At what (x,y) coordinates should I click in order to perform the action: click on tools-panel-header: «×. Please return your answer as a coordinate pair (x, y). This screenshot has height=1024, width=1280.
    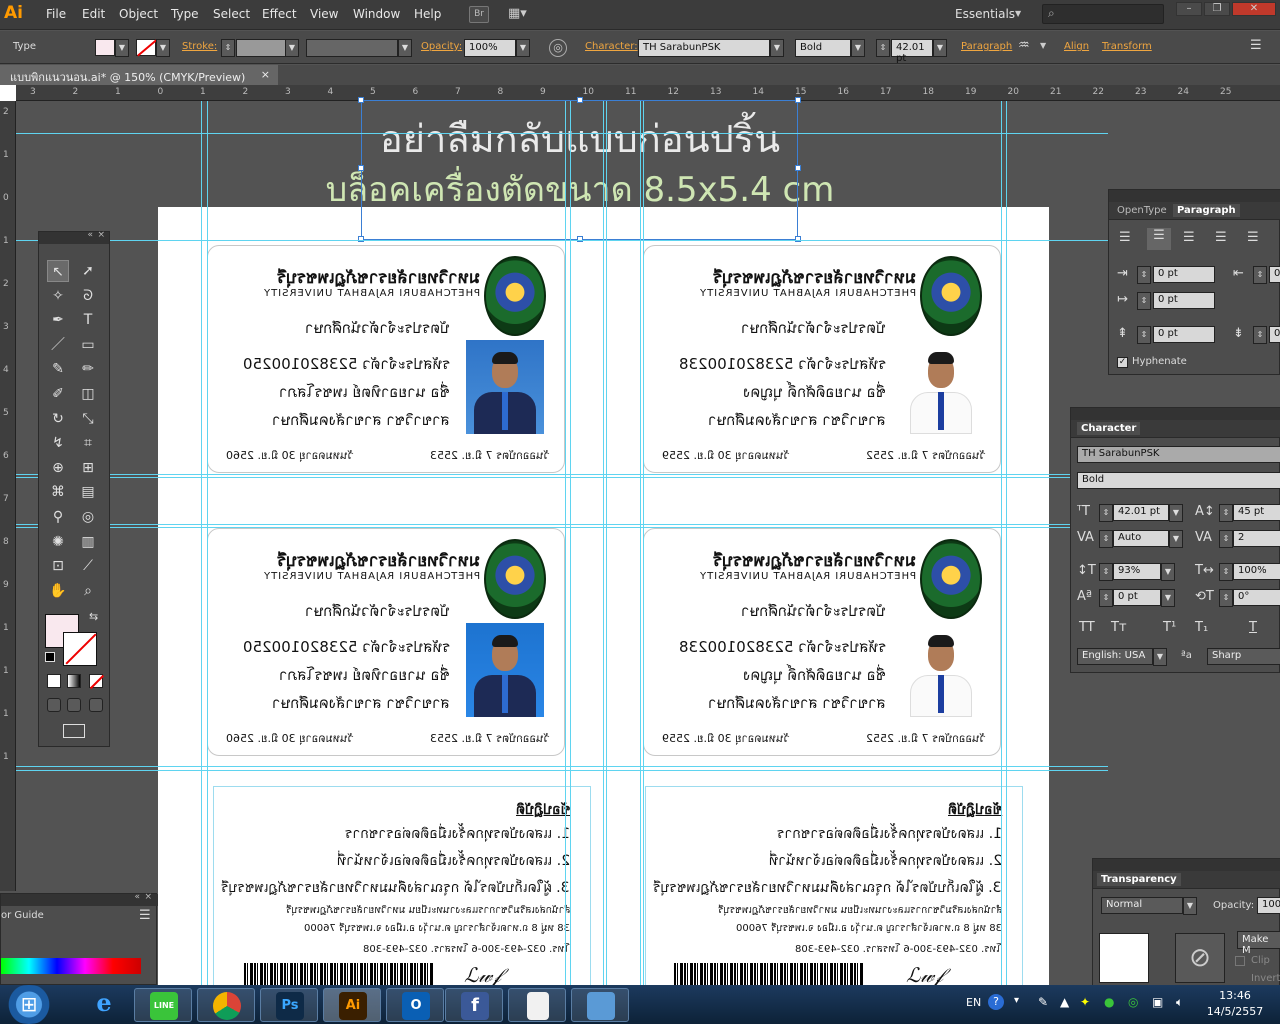
    Looking at the image, I should click on (74, 237).